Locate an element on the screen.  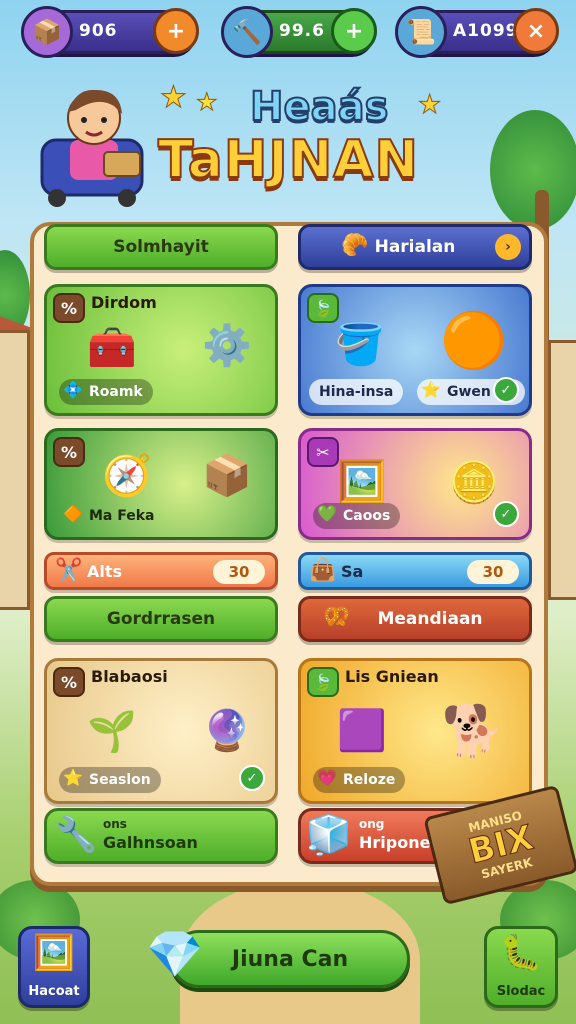
shop-card: 🍃 Lis Gniean 🟪 🐕 💗 Reloze is located at coordinates (415, 731).